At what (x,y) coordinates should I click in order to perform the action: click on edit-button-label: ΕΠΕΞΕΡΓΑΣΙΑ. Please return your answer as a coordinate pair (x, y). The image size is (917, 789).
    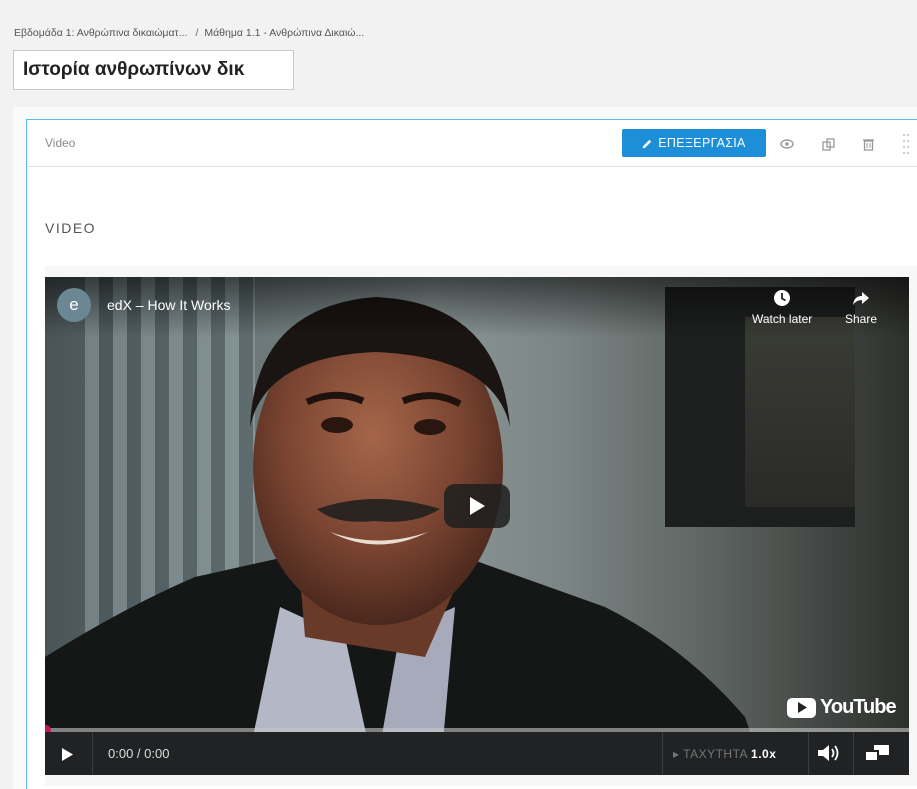
    Looking at the image, I should click on (702, 143).